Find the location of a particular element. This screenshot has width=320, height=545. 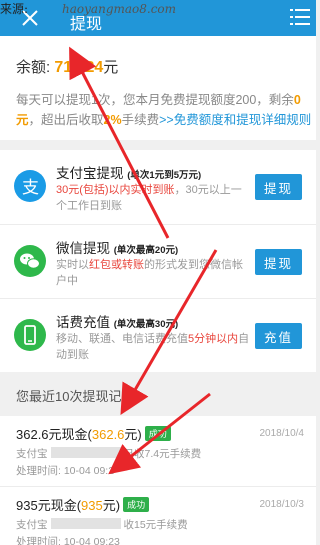

alipay-icon: 支 is located at coordinates (30, 186).